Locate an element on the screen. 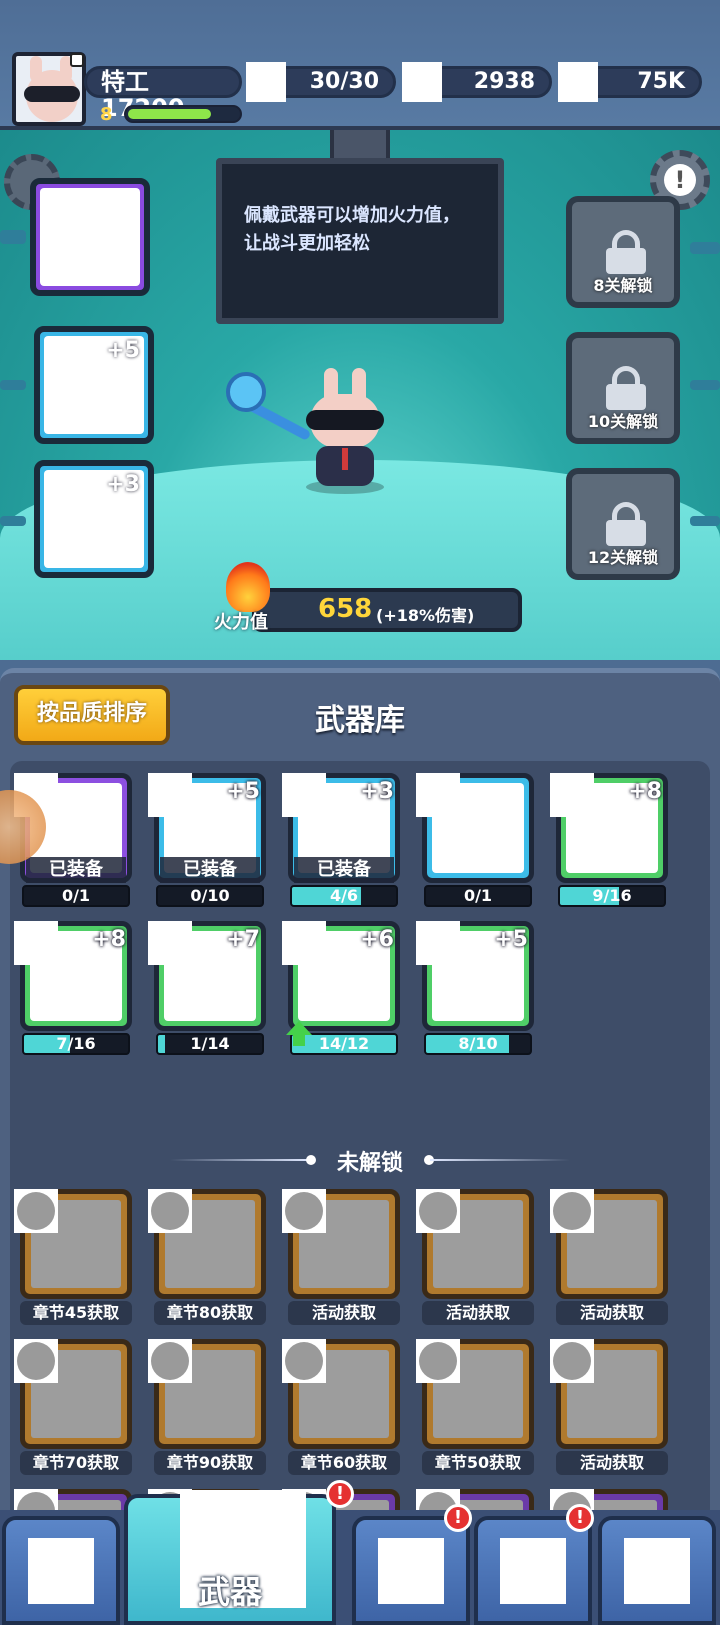  equip-slot-2: +5 is located at coordinates (94, 385).